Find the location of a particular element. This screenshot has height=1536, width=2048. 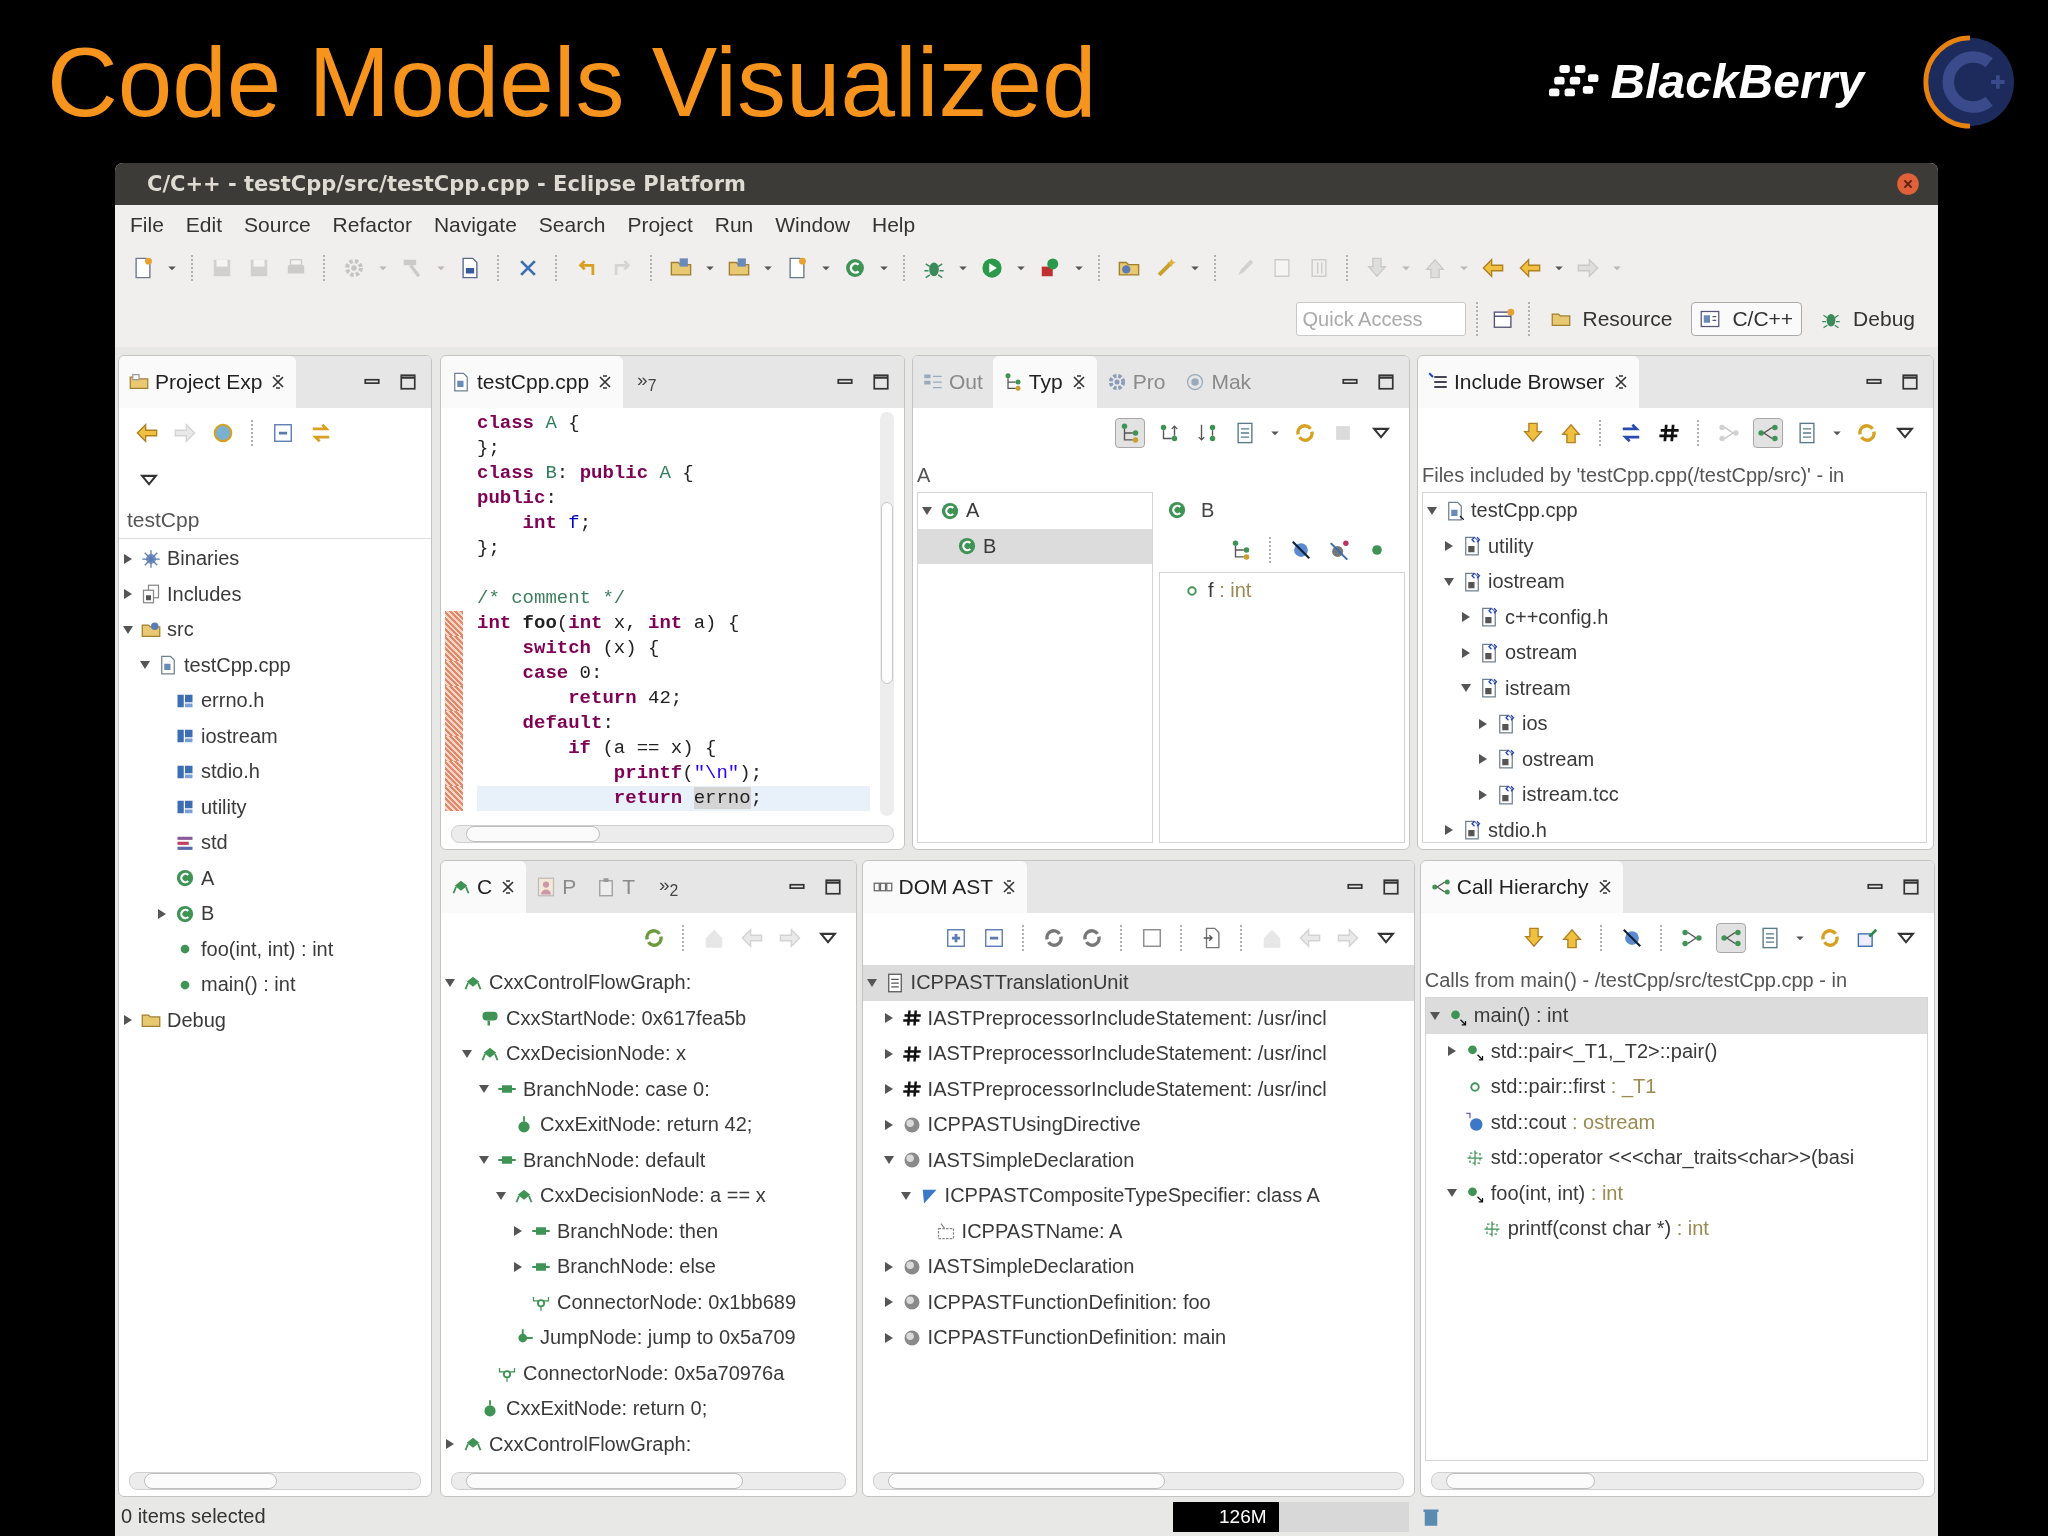

menu-item: File is located at coordinates (147, 225).